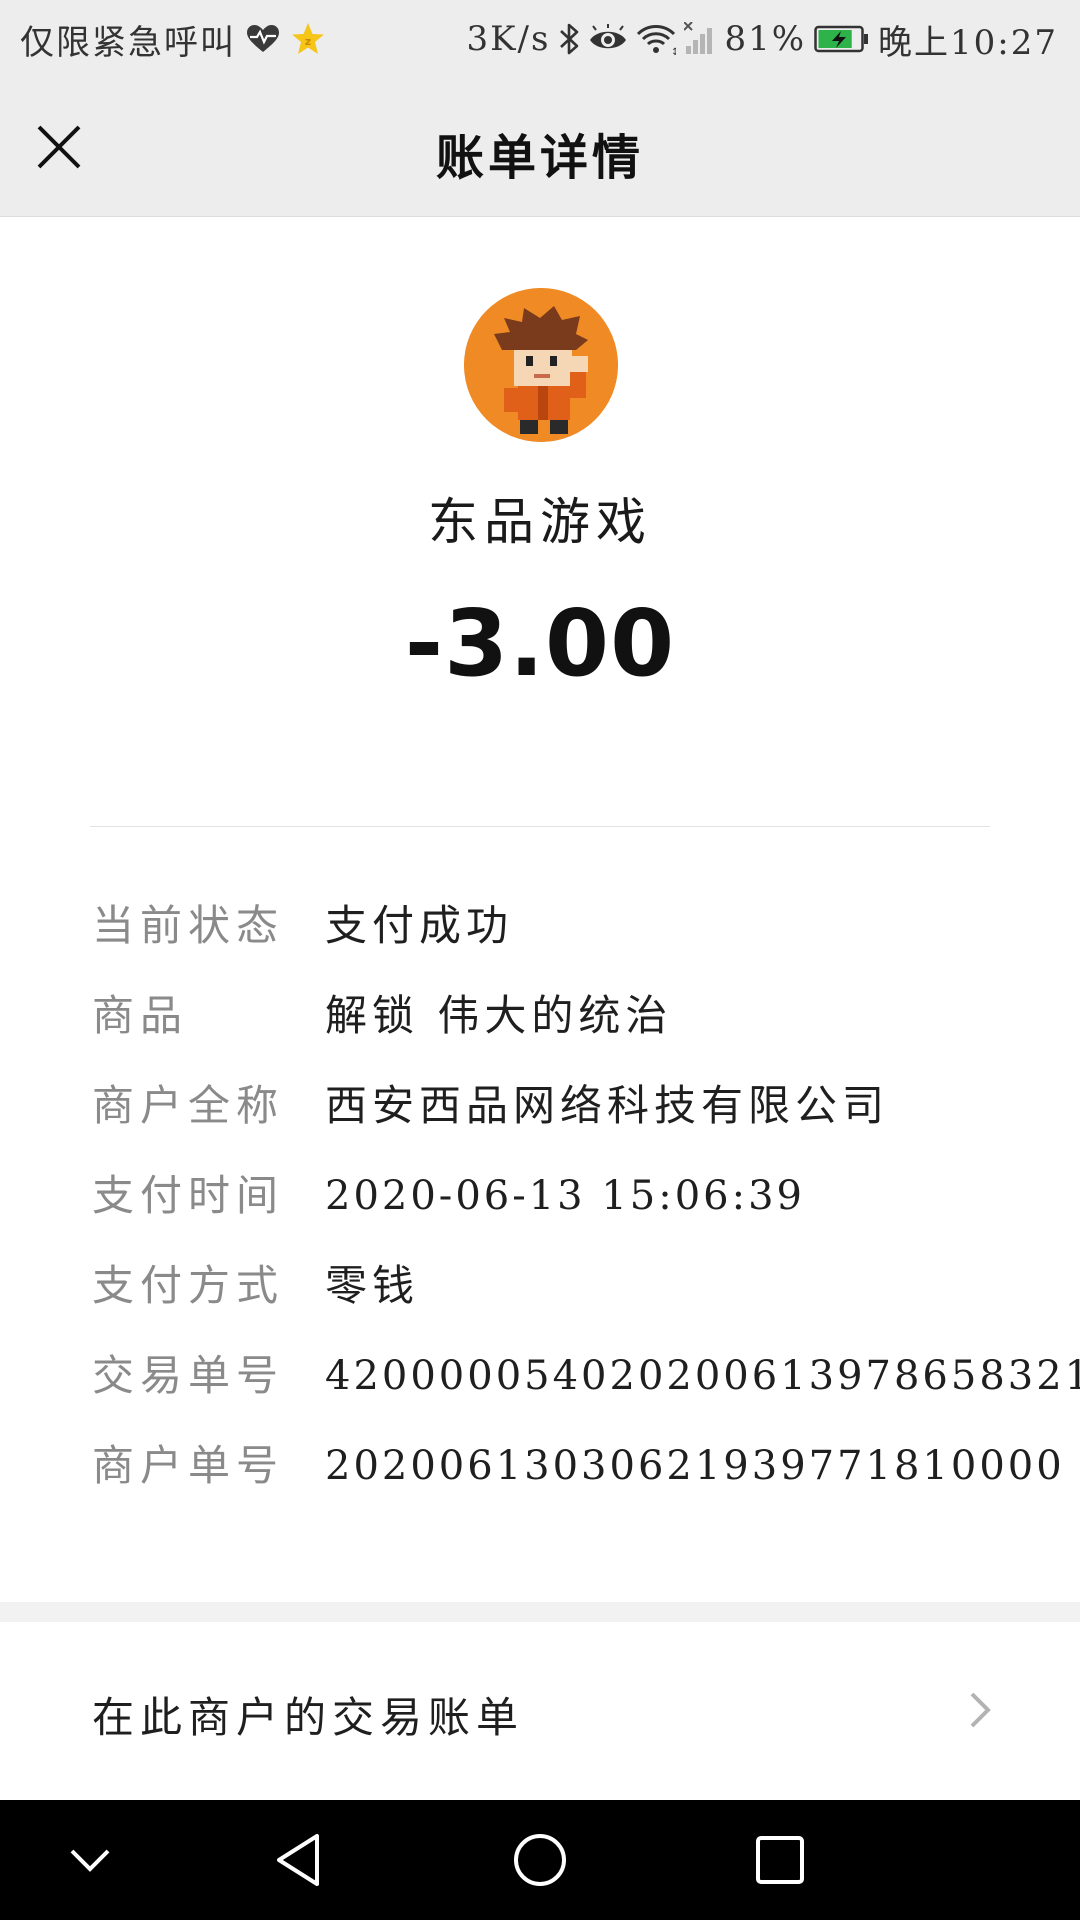 The width and height of the screenshot is (1080, 1920). What do you see at coordinates (539, 158) in the screenshot?
I see `page-title: 账单详情` at bounding box center [539, 158].